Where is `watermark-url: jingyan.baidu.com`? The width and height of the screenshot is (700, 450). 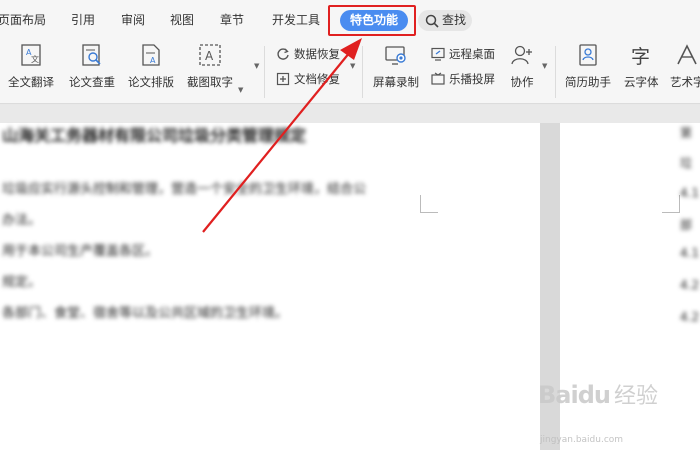 watermark-url: jingyan.baidu.com is located at coordinates (582, 440).